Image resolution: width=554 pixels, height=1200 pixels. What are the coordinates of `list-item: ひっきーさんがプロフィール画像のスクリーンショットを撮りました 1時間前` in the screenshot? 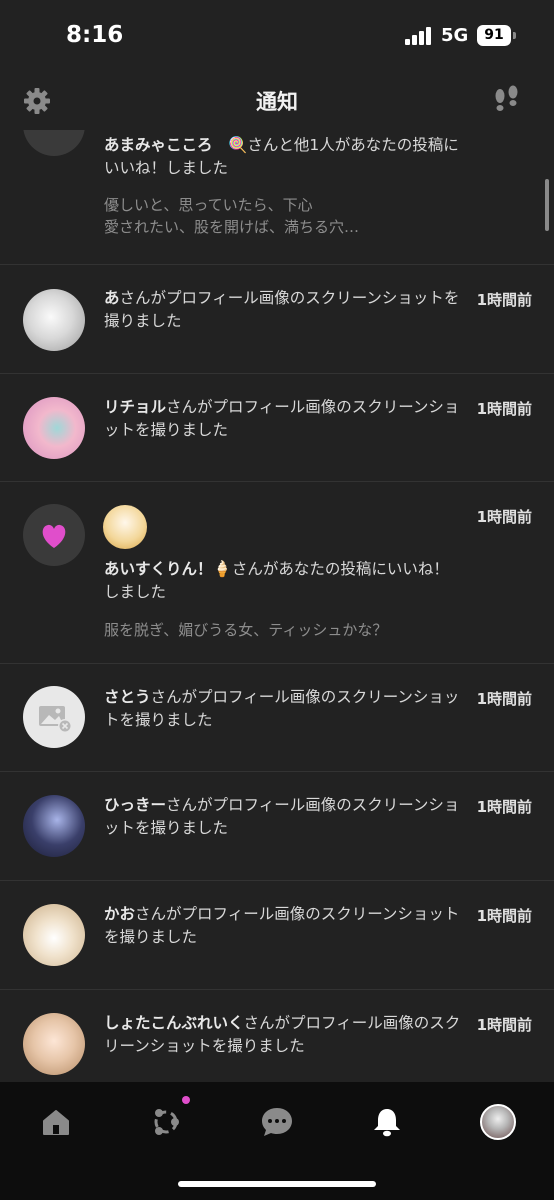 It's located at (277, 826).